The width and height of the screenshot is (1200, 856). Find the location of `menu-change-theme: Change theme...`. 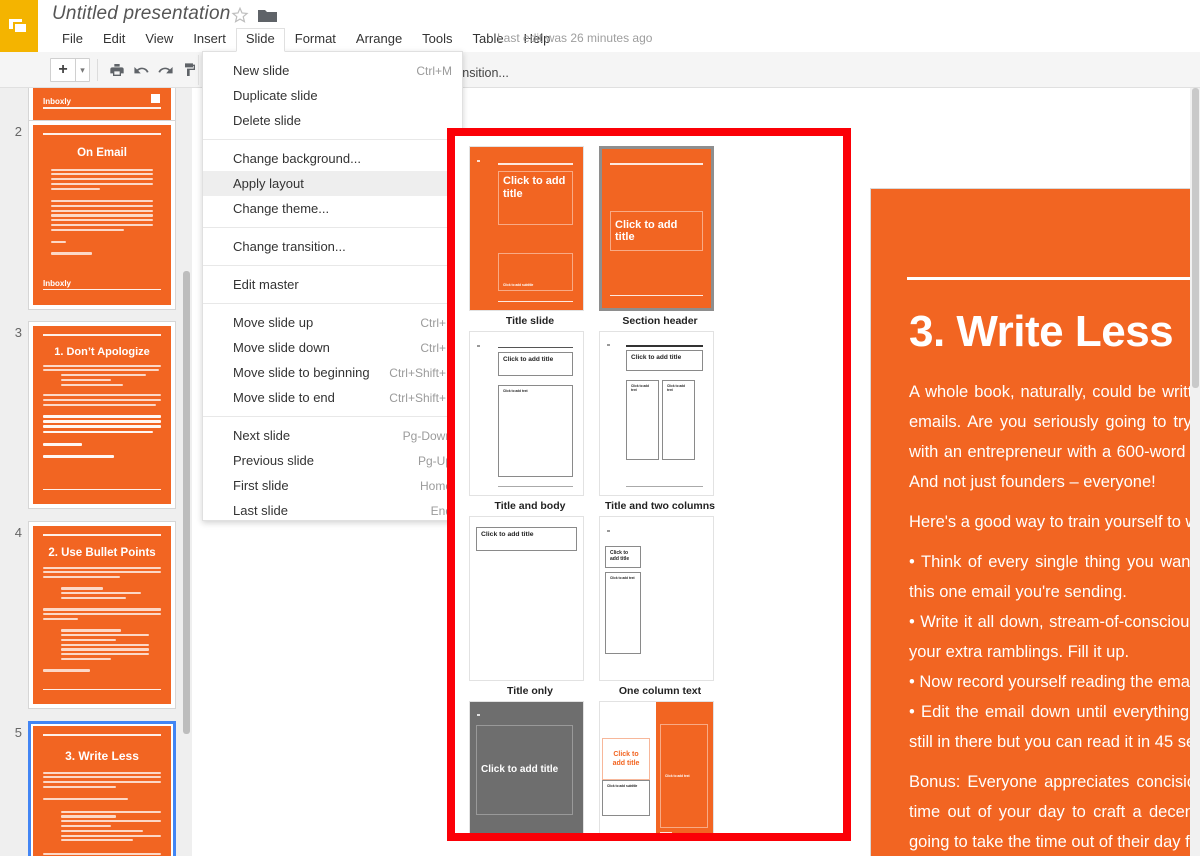

menu-change-theme: Change theme... is located at coordinates (332, 208).